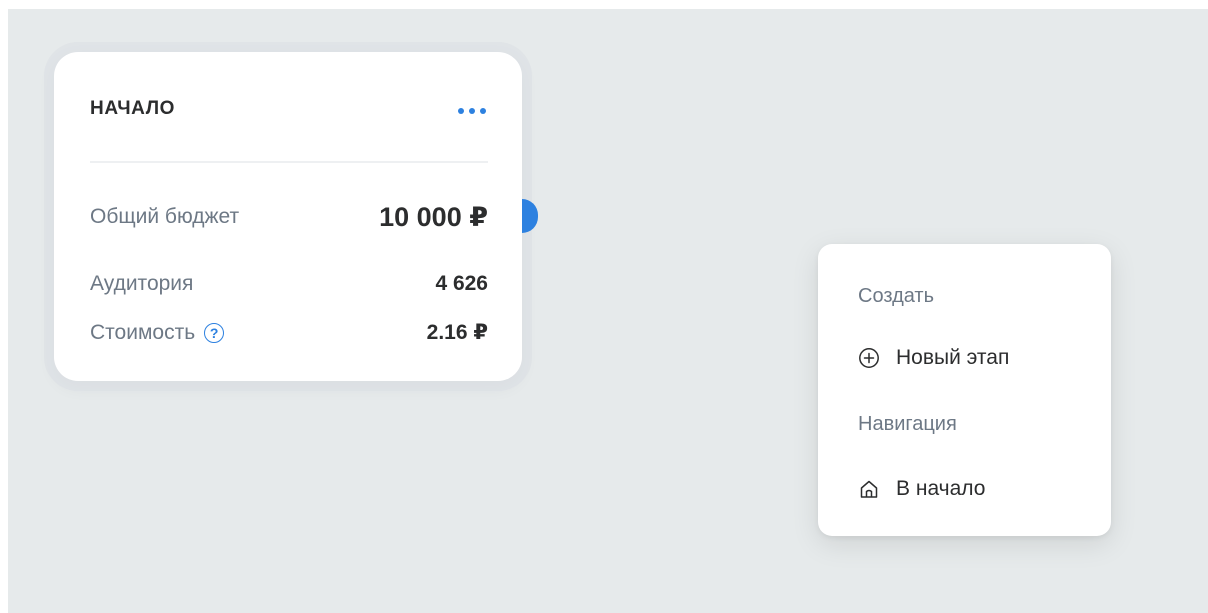 This screenshot has width=1208, height=613. I want to click on home-icon, so click(869, 489).